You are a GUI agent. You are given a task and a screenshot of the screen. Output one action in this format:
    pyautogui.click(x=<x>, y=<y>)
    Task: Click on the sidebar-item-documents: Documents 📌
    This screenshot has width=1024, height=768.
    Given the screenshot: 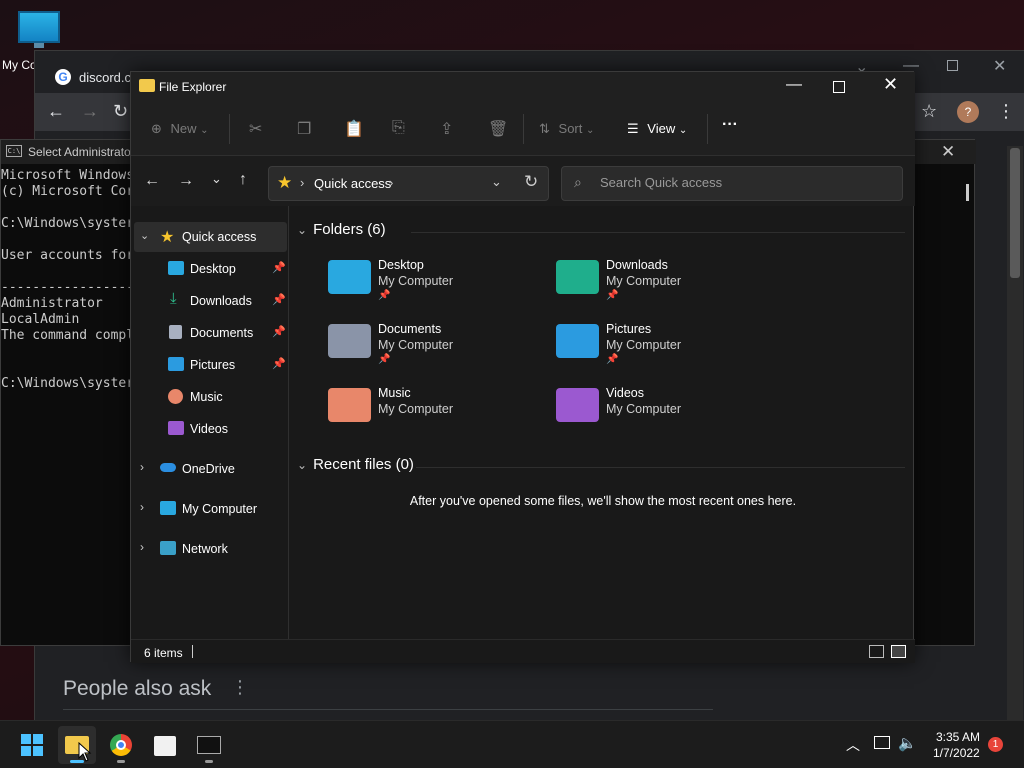 What is the action you would take?
    pyautogui.click(x=210, y=333)
    